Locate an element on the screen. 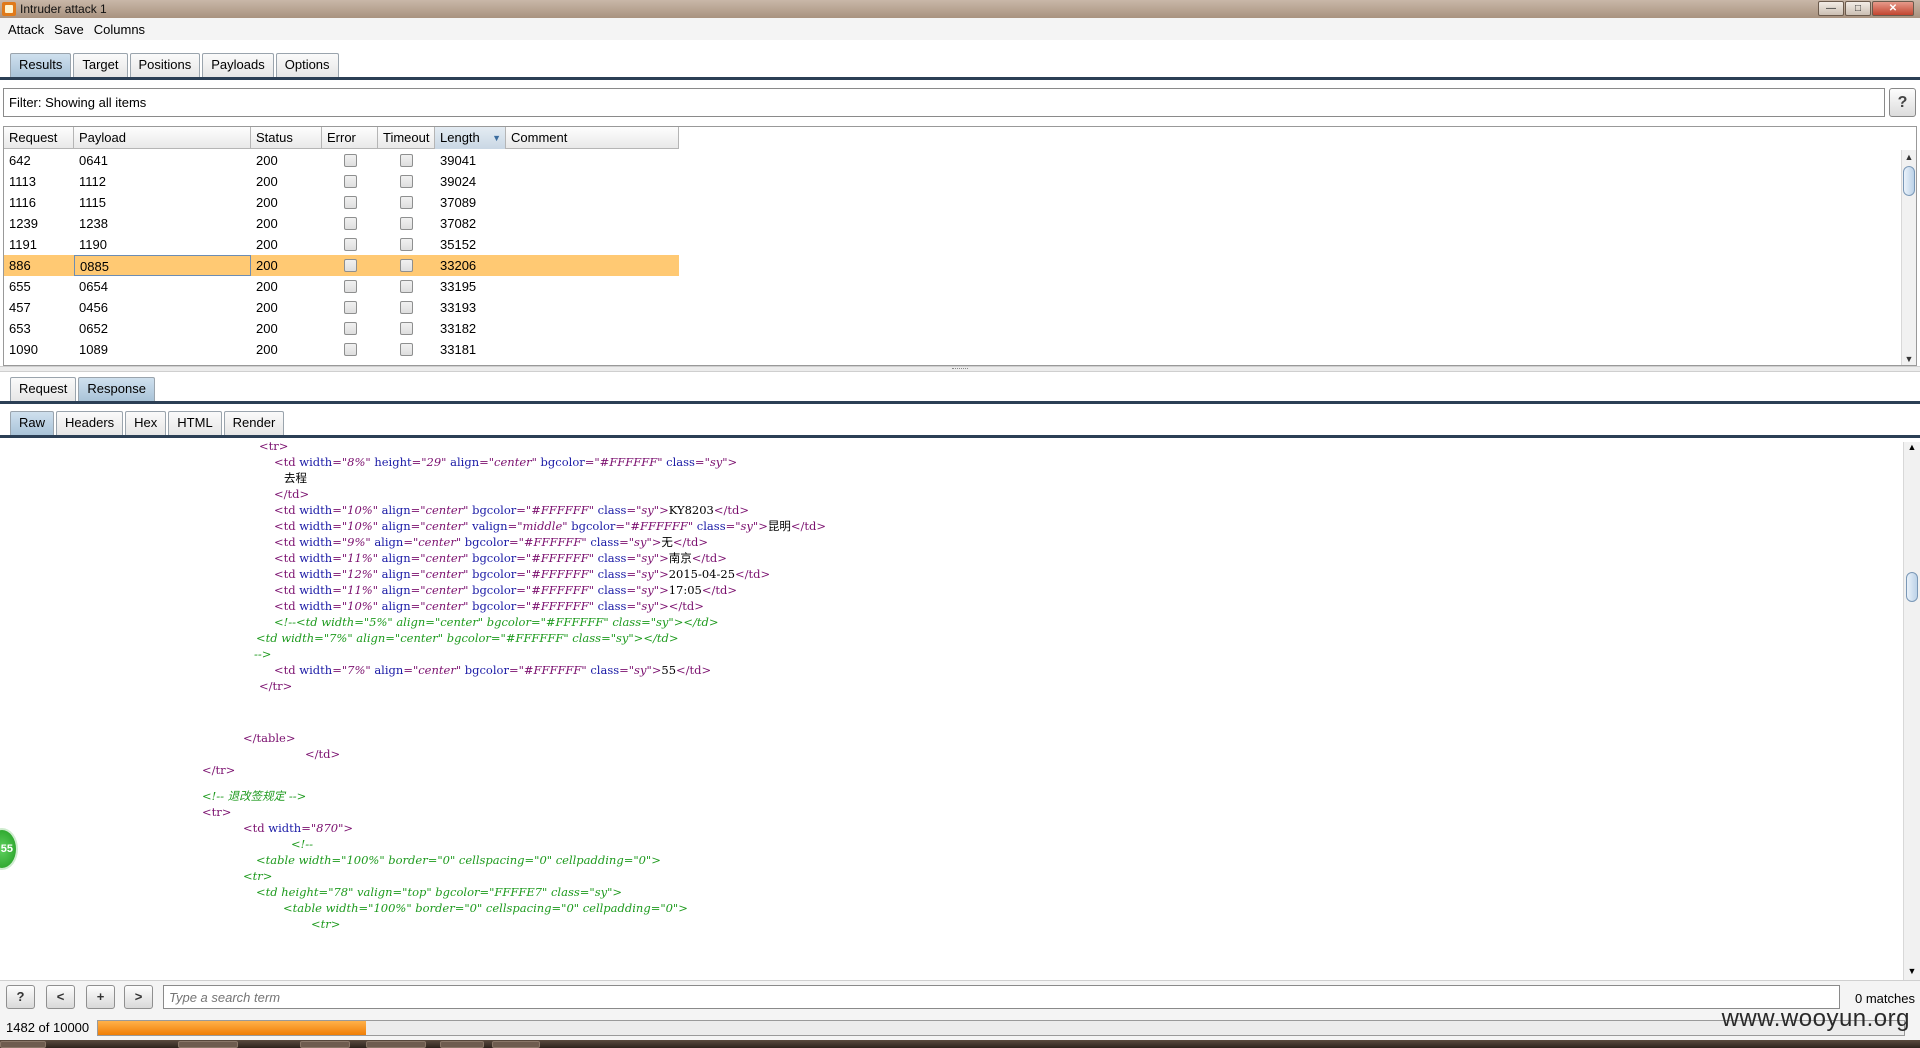 Image resolution: width=1920 pixels, height=1048 pixels. table-row: 653 0652 200 33182 is located at coordinates (341, 328).